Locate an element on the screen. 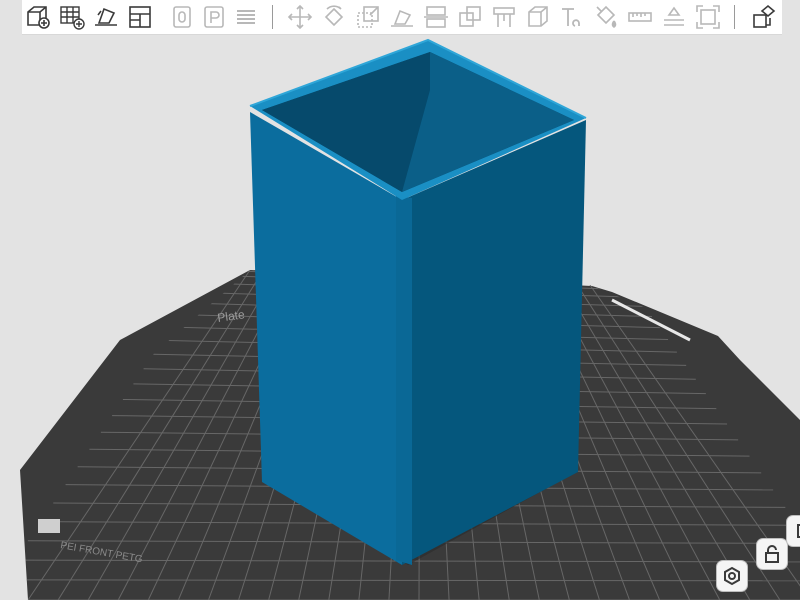  arrange-button is located at coordinates (72, 17).